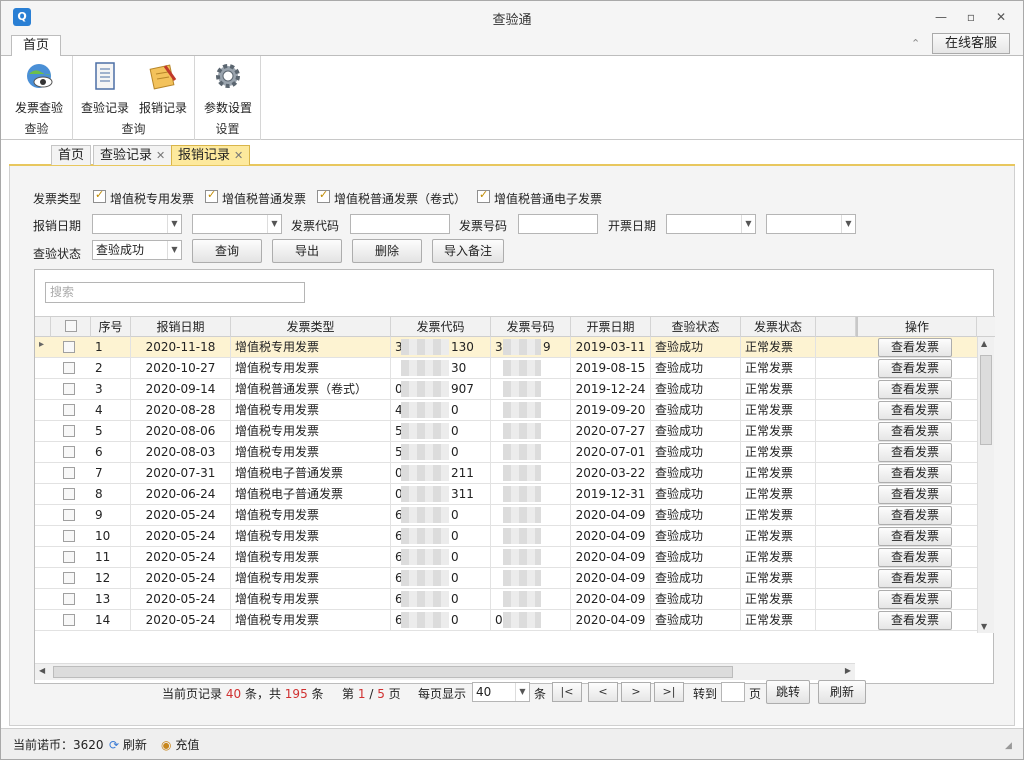 Image resolution: width=1024 pixels, height=760 pixels. What do you see at coordinates (669, 692) in the screenshot?
I see `last-page-button: >|` at bounding box center [669, 692].